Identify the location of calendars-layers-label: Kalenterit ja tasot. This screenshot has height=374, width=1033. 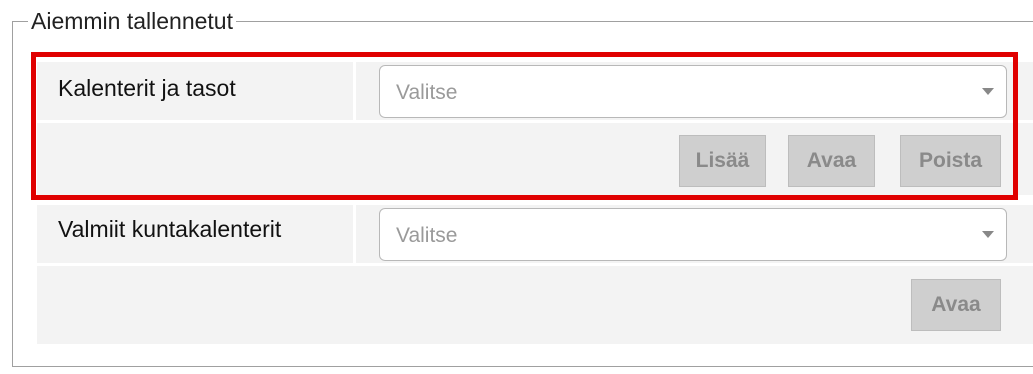
(147, 88).